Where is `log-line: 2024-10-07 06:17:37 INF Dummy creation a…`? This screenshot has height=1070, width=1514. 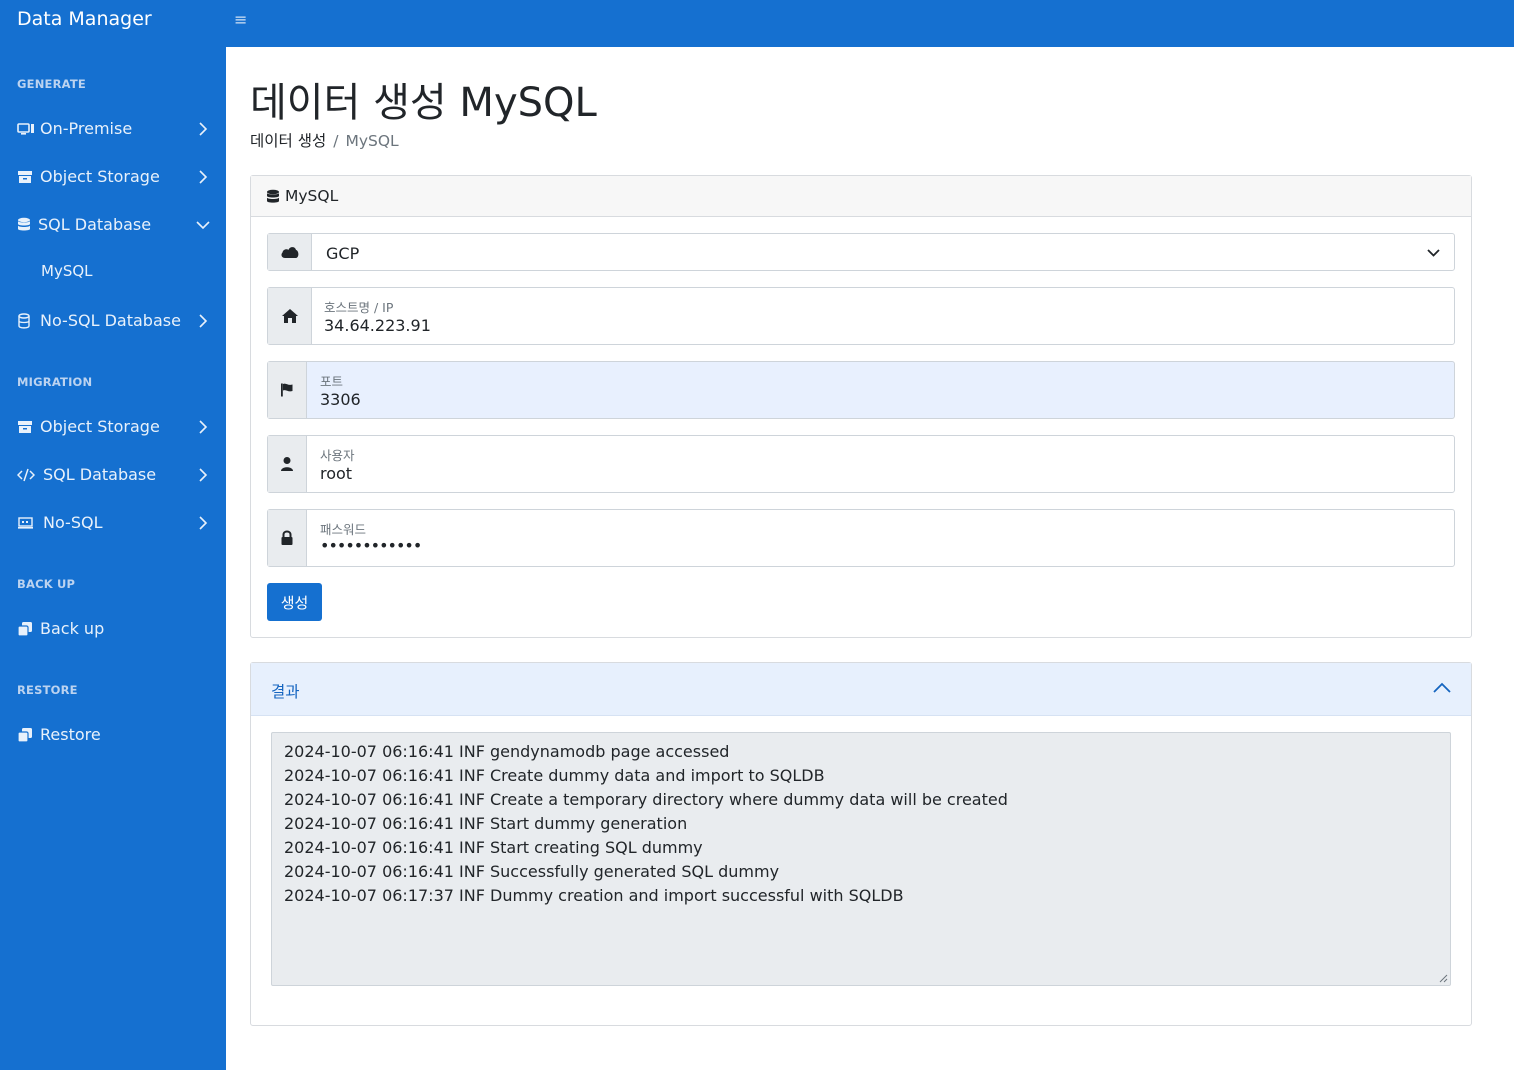
log-line: 2024-10-07 06:17:37 INF Dummy creation a… is located at coordinates (594, 895).